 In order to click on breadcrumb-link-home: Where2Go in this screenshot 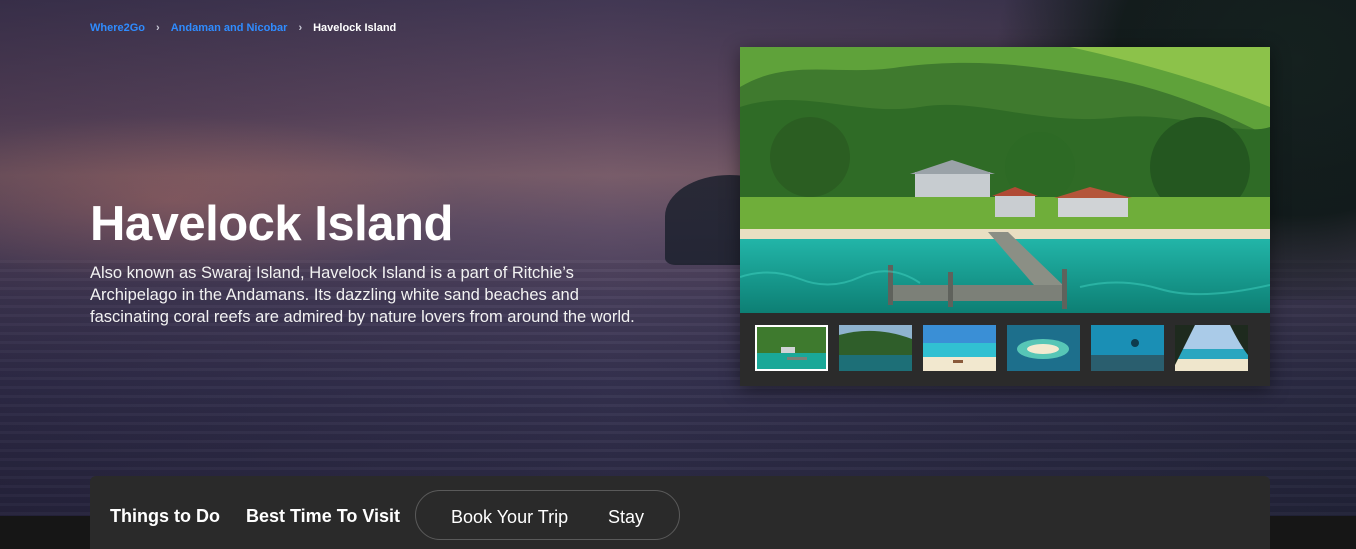, I will do `click(117, 28)`.